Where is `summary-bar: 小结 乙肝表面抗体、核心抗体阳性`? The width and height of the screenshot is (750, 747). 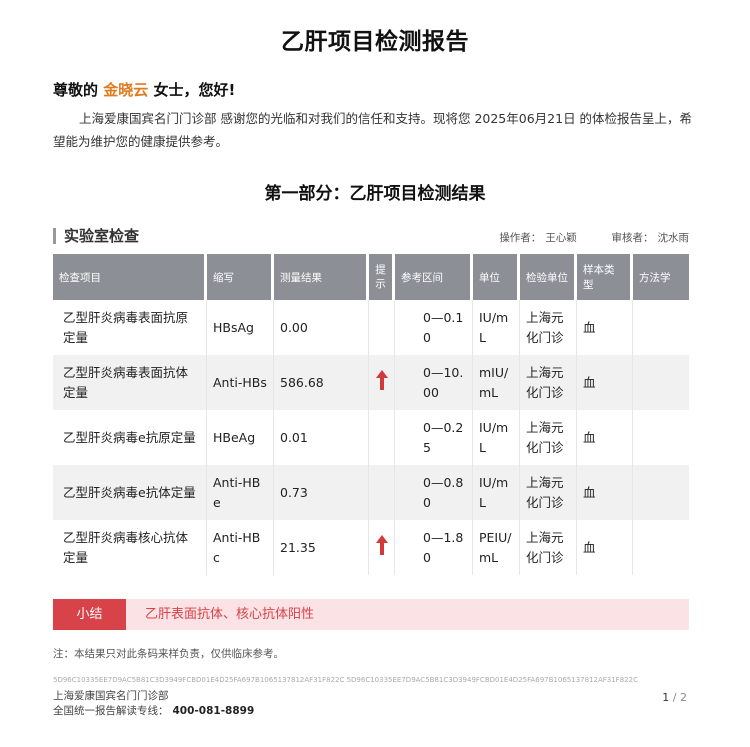
summary-bar: 小结 乙肝表面抗体、核心抗体阳性 is located at coordinates (371, 614).